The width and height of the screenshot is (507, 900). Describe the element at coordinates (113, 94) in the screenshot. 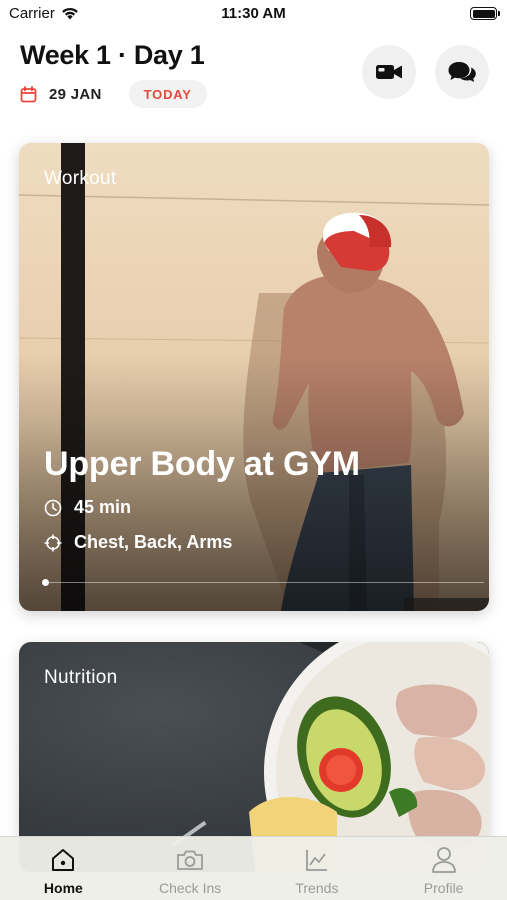

I see `date-row: 29 JAN TODAY` at that location.